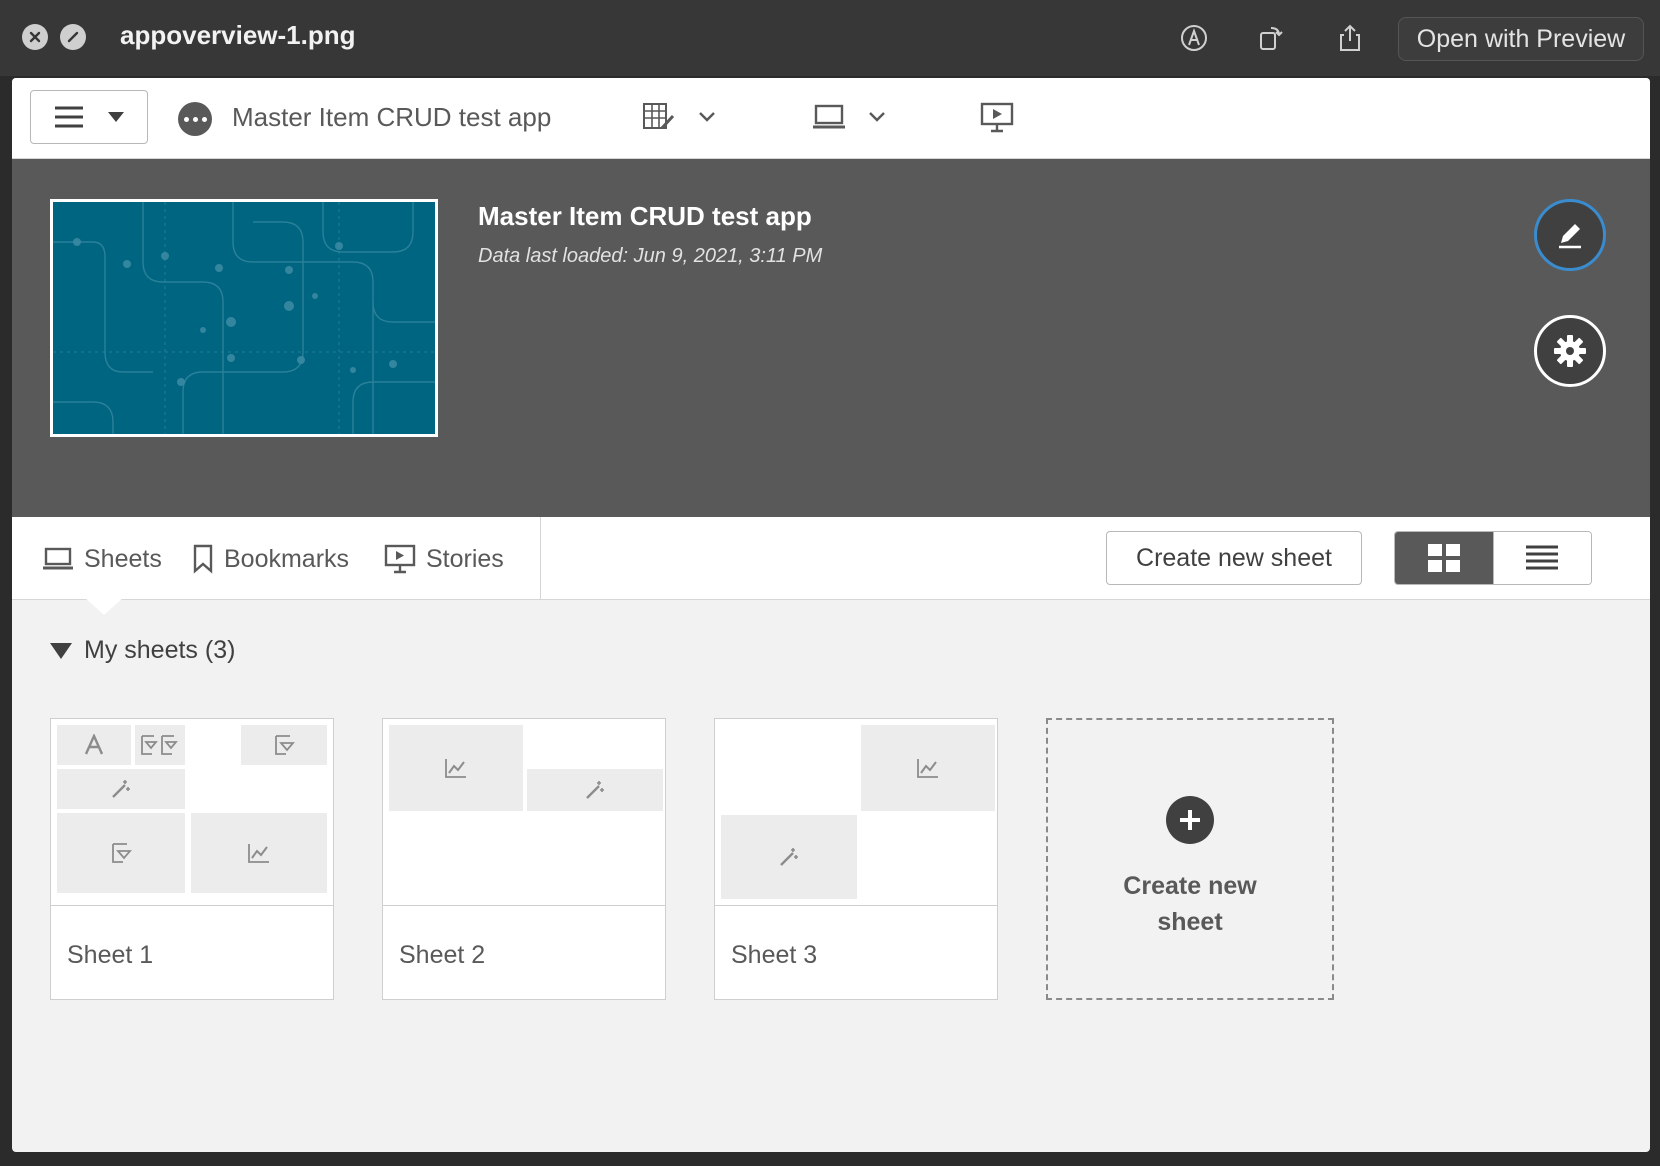  I want to click on gear-icon, so click(1570, 351).